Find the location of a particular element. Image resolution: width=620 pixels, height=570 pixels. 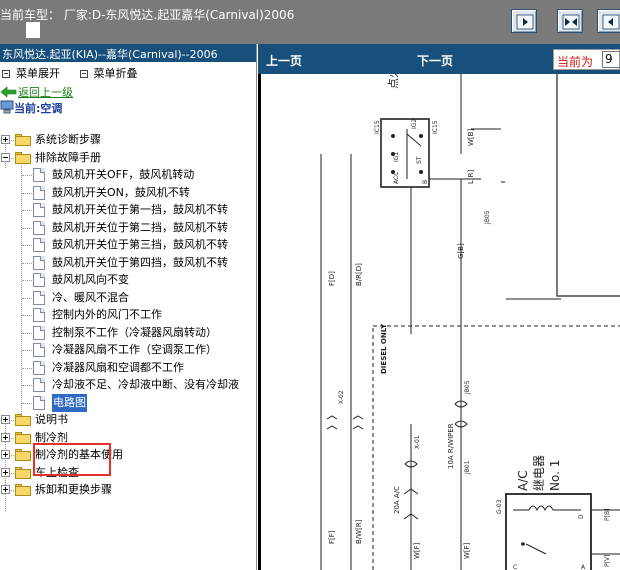

top-header-bar: 当前车型： 厂家:D-东风悦达.起亚嘉华(Carnival)2006 is located at coordinates (310, 22).